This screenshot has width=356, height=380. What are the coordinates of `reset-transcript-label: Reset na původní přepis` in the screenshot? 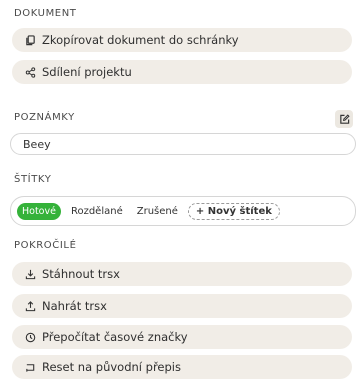 It's located at (111, 367).